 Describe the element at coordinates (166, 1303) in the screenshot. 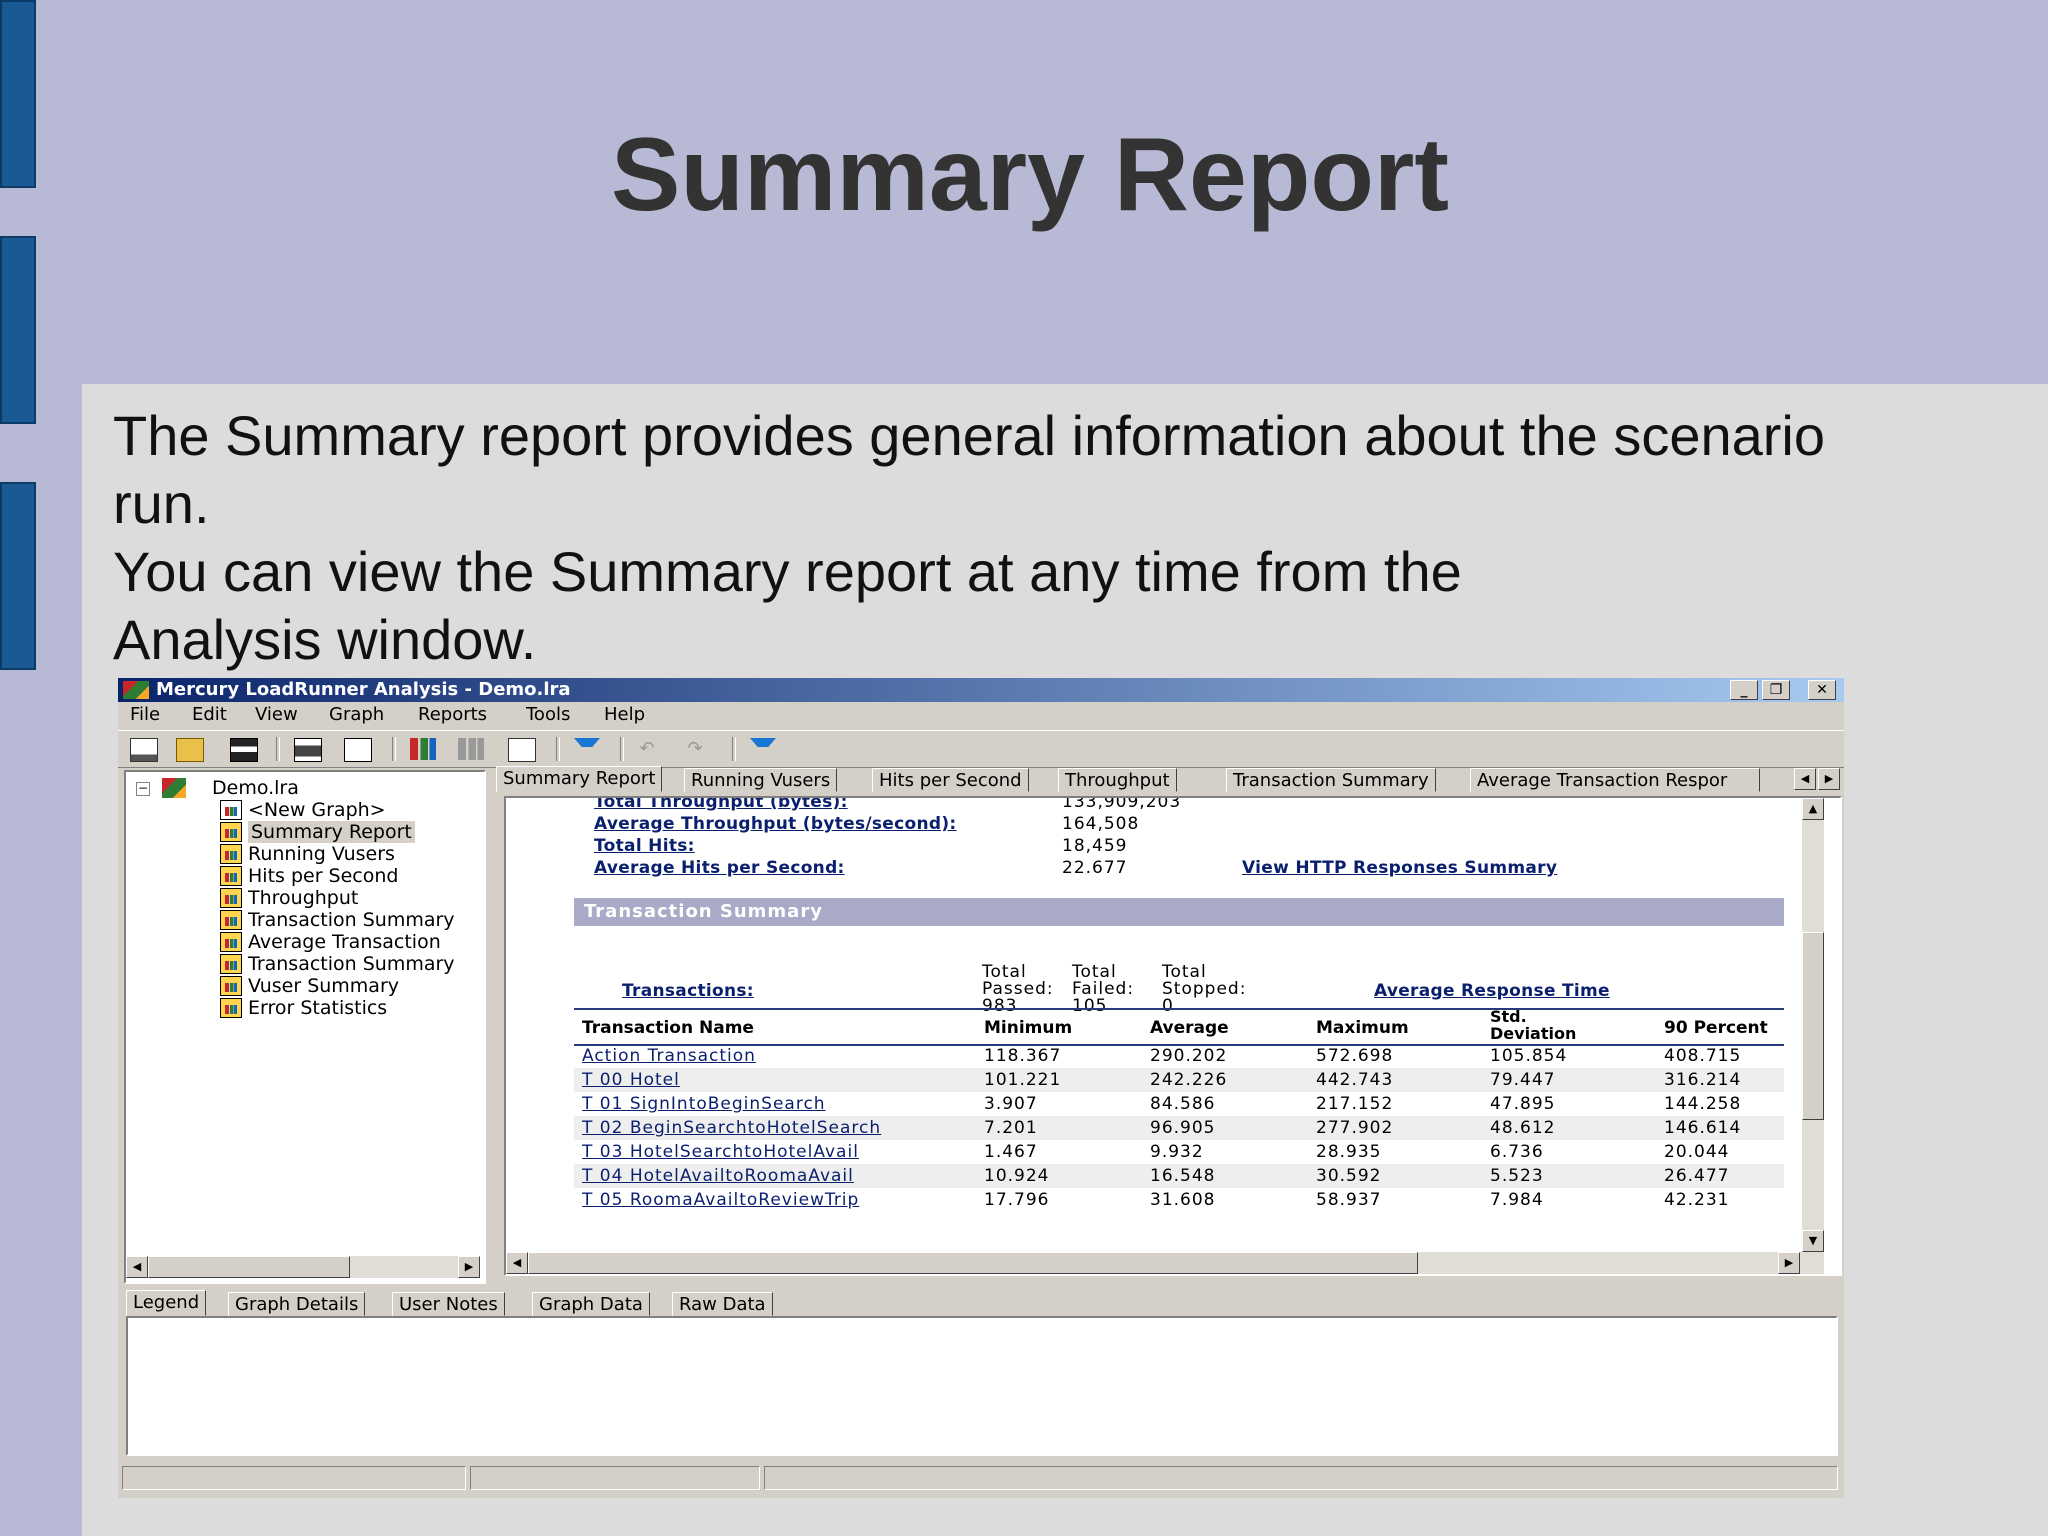

I see `tab-legend: Legend` at that location.